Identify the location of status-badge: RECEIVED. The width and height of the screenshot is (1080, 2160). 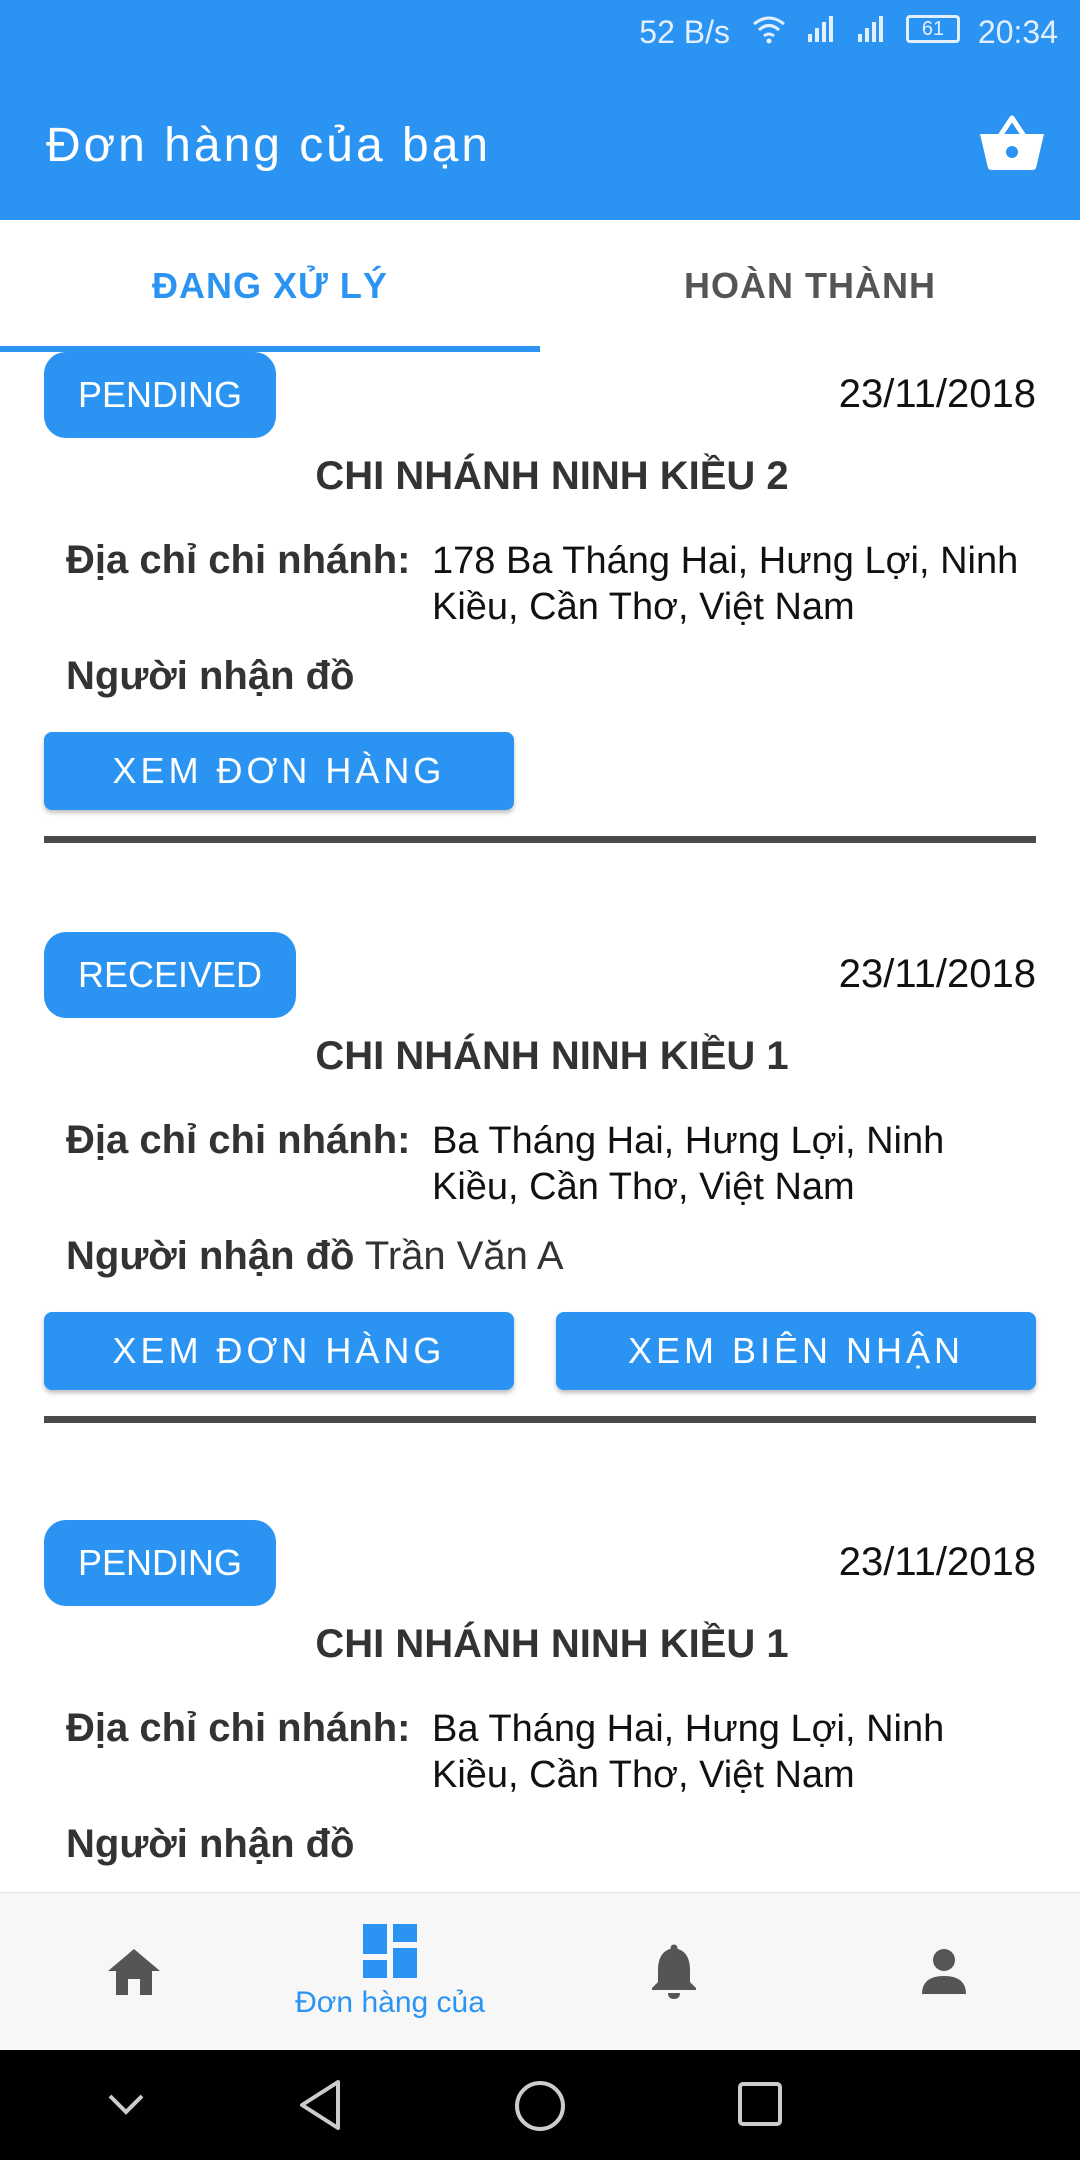
(170, 975).